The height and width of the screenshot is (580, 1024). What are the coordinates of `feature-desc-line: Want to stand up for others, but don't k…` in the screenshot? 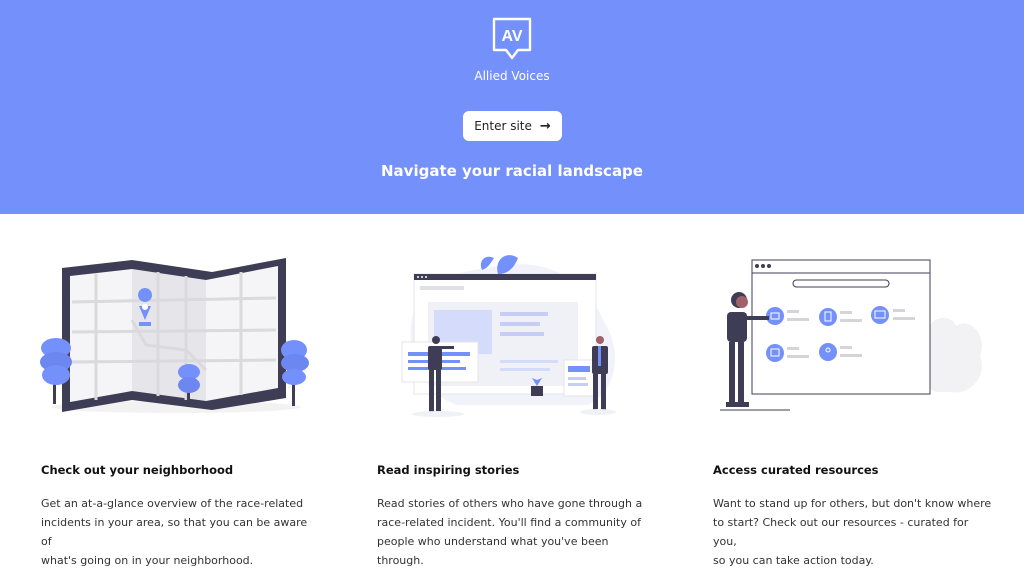 It's located at (852, 503).